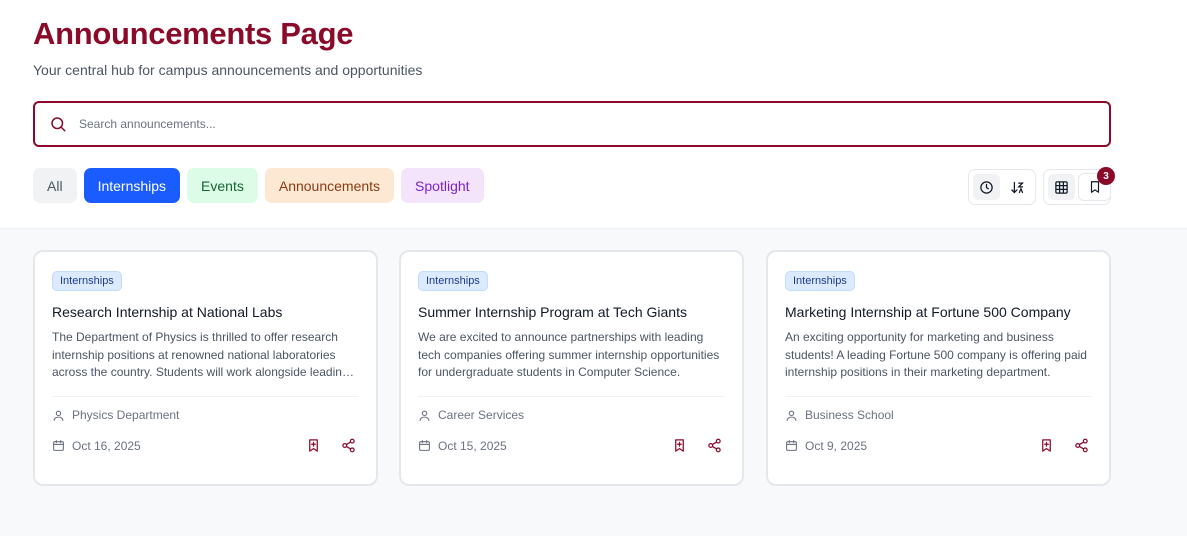 This screenshot has width=1187, height=536. Describe the element at coordinates (205, 445) in the screenshot. I see `card-footer: Oct 16, 2025` at that location.